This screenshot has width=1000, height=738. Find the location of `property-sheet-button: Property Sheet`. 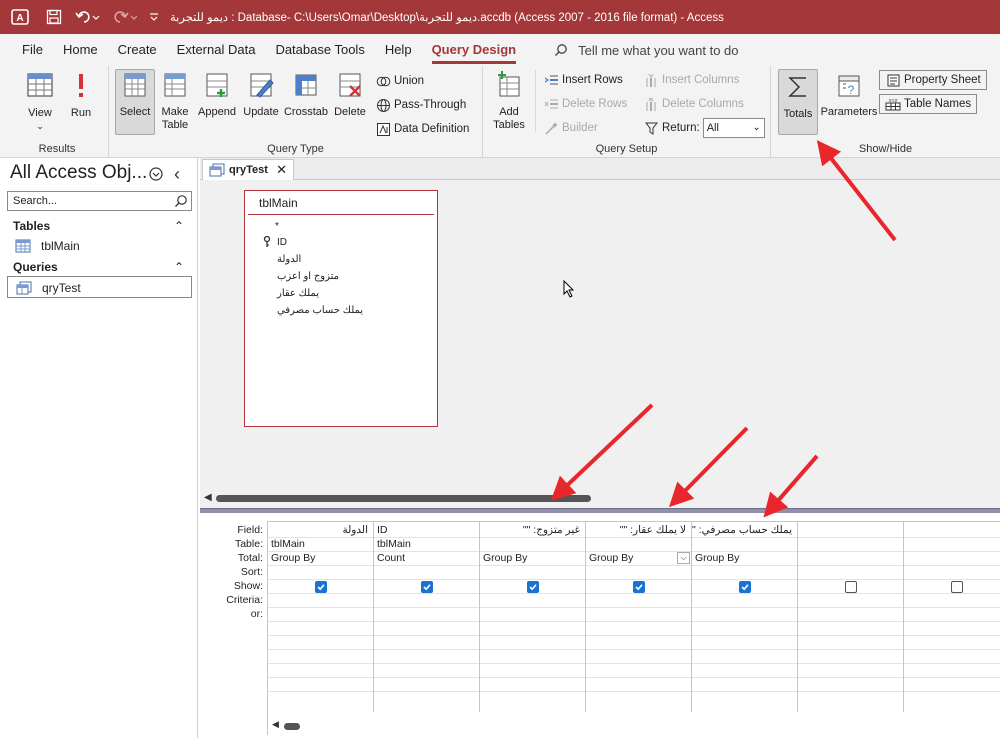

property-sheet-button: Property Sheet is located at coordinates (933, 80).